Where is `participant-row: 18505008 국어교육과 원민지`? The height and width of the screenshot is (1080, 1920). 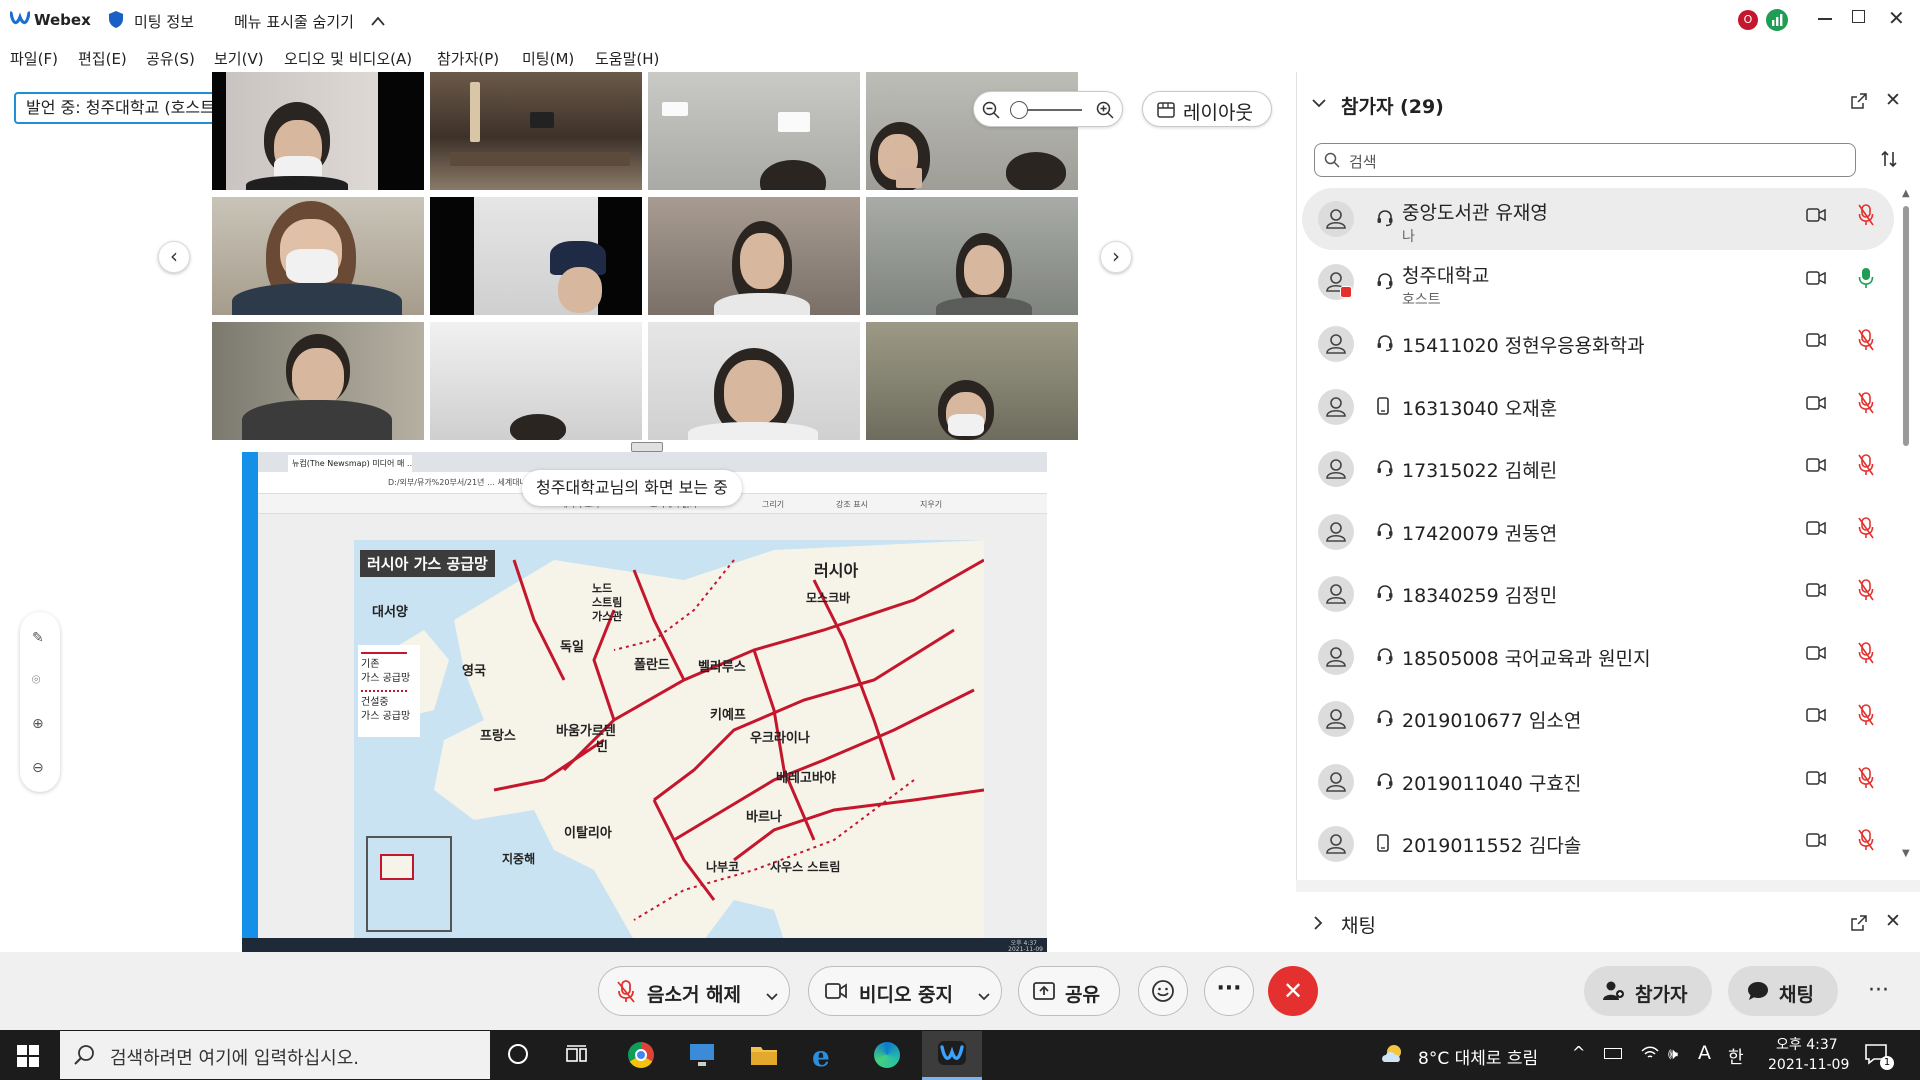 participant-row: 18505008 국어교육과 원민지 is located at coordinates (1598, 657).